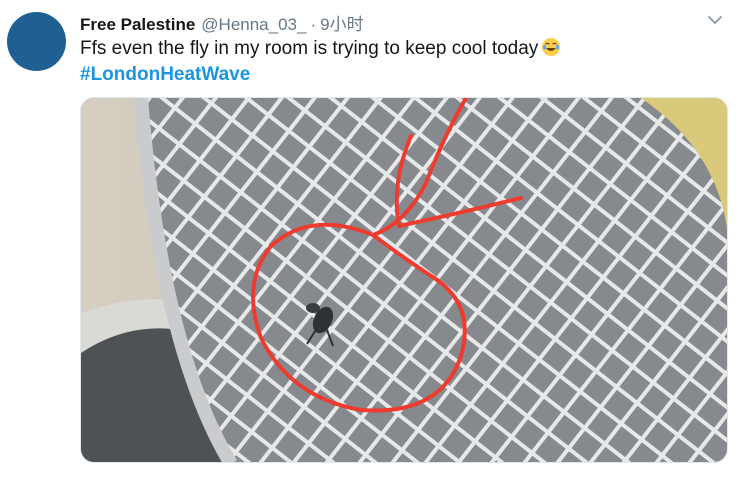 Image resolution: width=738 pixels, height=477 pixels. I want to click on user-handle: @Henna_03_, so click(253, 25).